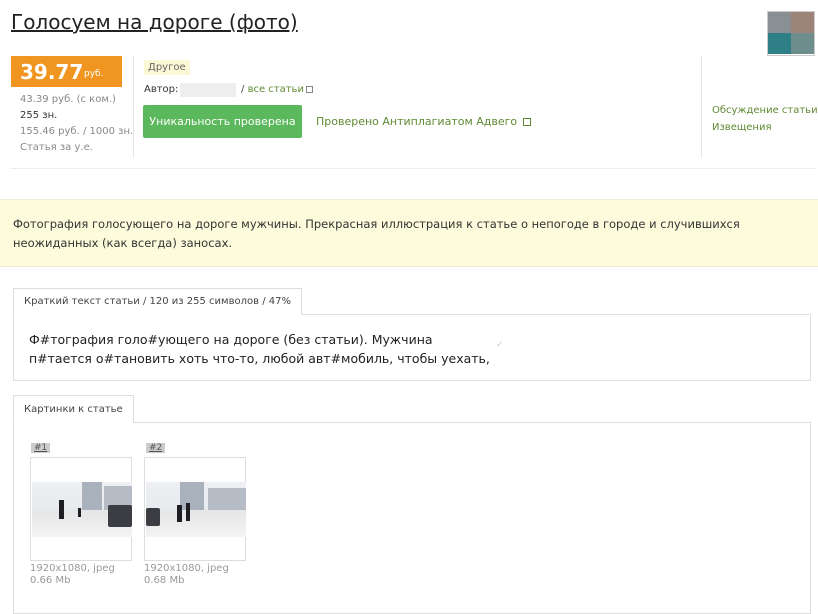 This screenshot has height=614, width=818. I want to click on uniqueness-checked-button: Уникальность проверена, so click(222, 121).